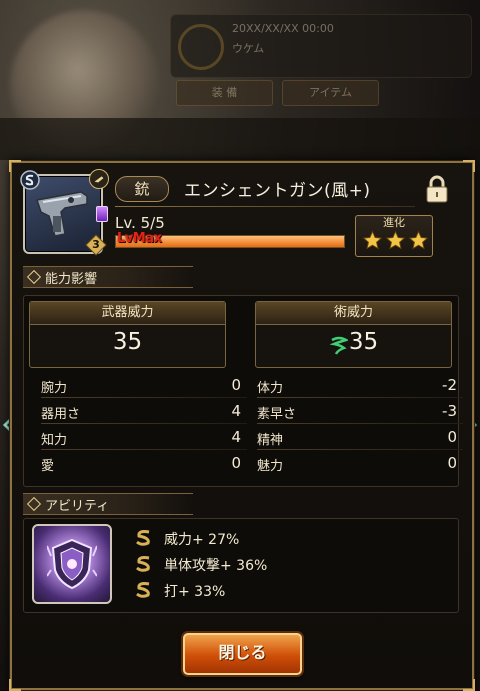 The image size is (480, 691). I want to click on weapon-type-tag: 銃, so click(142, 189).